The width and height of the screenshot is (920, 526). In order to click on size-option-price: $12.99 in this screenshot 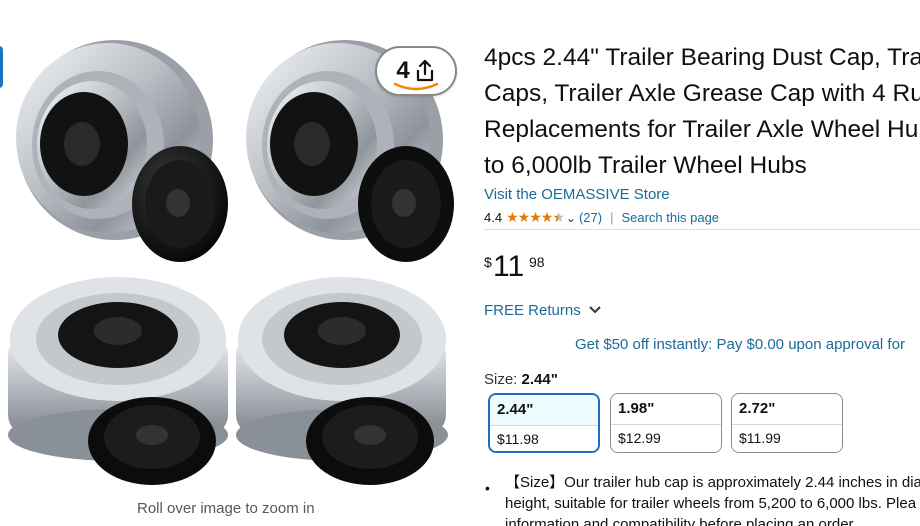, I will do `click(666, 438)`.